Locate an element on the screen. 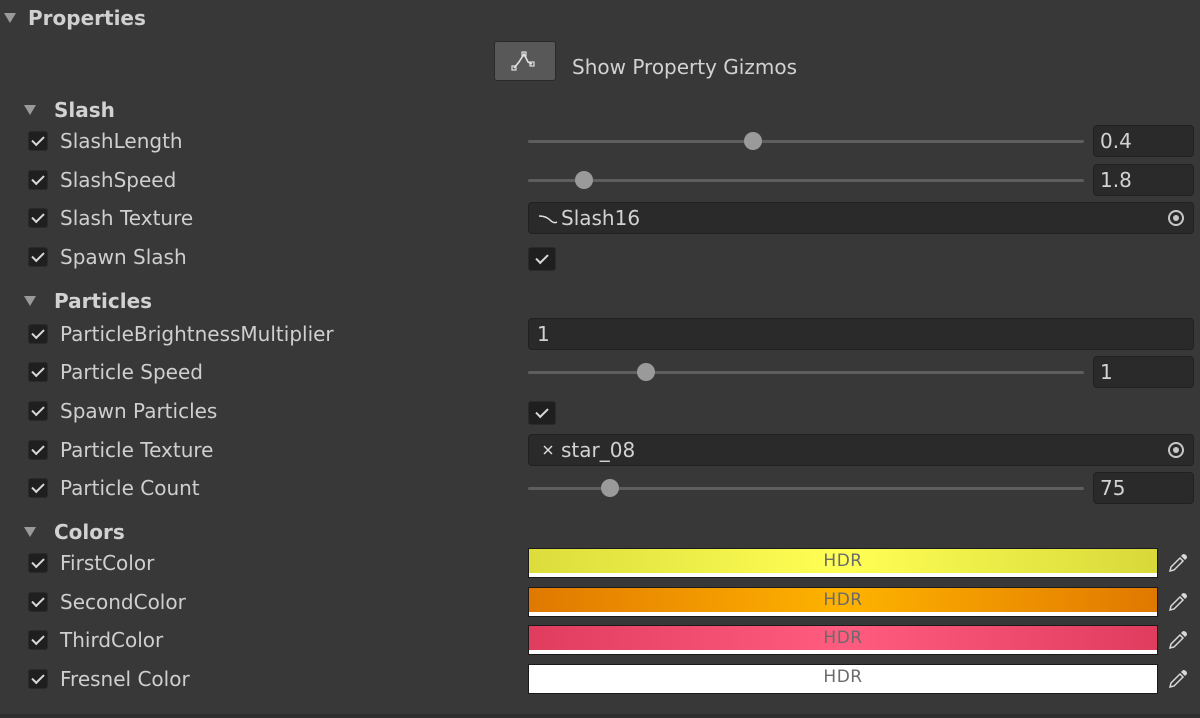  show-property-gizmos-label: Show Property Gizmos is located at coordinates (684, 67).